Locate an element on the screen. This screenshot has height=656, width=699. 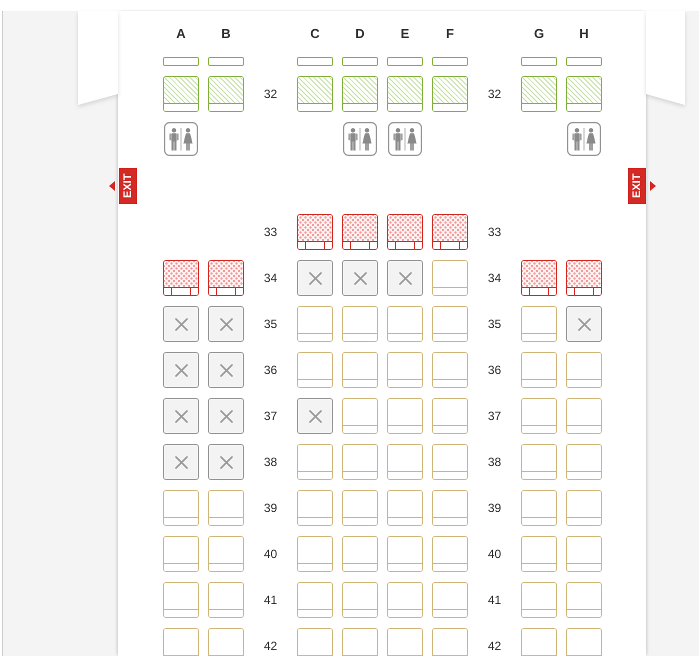
exit-sign: EXIT is located at coordinates (637, 186).